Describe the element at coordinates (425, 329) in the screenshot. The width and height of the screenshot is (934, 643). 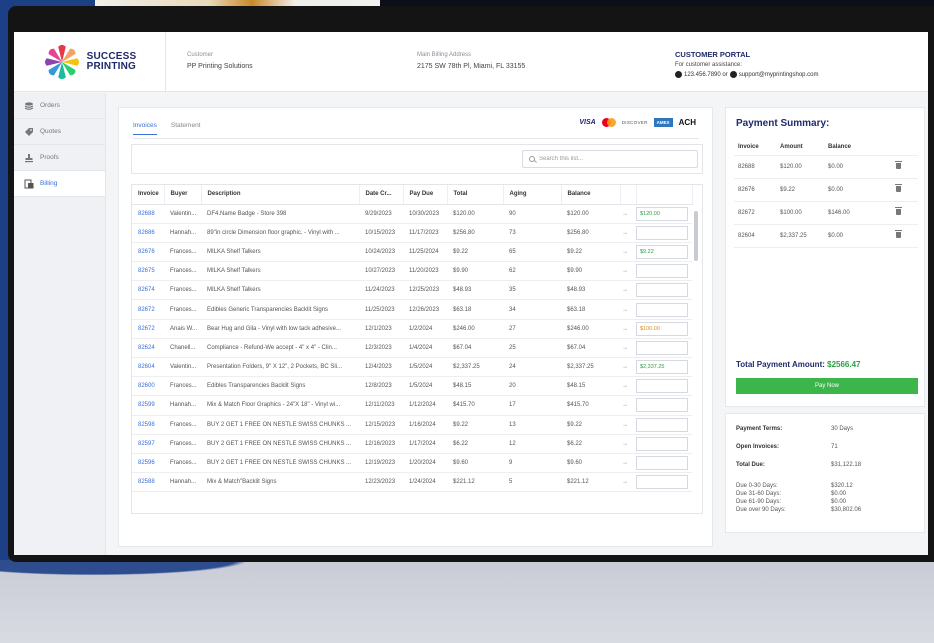
I see `pay-due-cell: 1/2/2024` at that location.